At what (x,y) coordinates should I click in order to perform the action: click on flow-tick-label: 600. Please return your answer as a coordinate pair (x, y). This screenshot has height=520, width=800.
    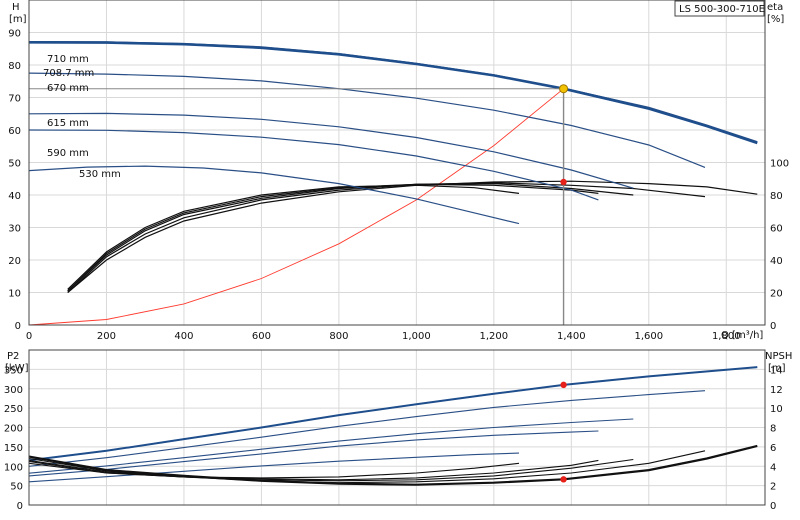
    Looking at the image, I should click on (261, 336).